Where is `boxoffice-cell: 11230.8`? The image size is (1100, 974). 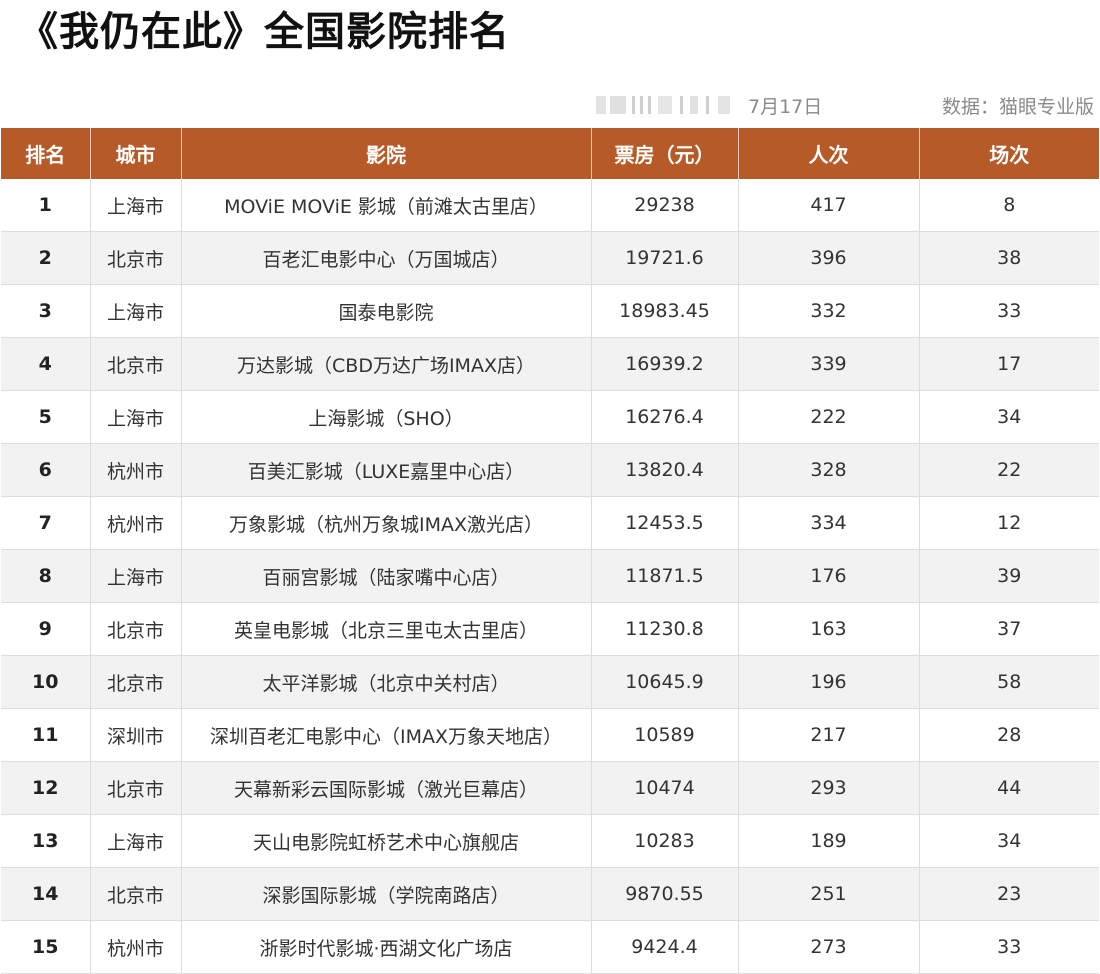
boxoffice-cell: 11230.8 is located at coordinates (665, 629).